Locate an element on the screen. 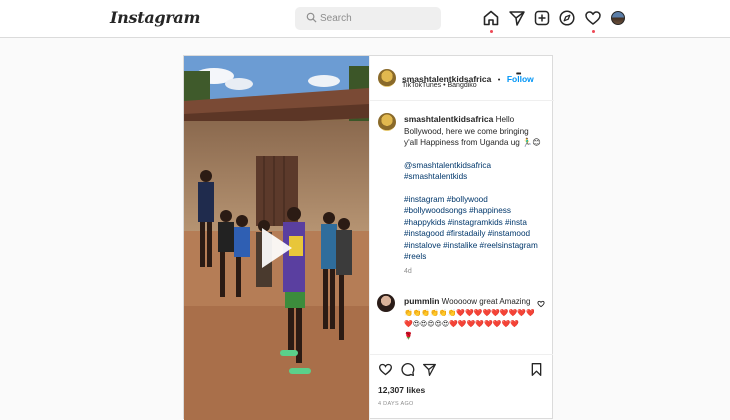 This screenshot has height=420, width=730. profile-avatar is located at coordinates (618, 18).